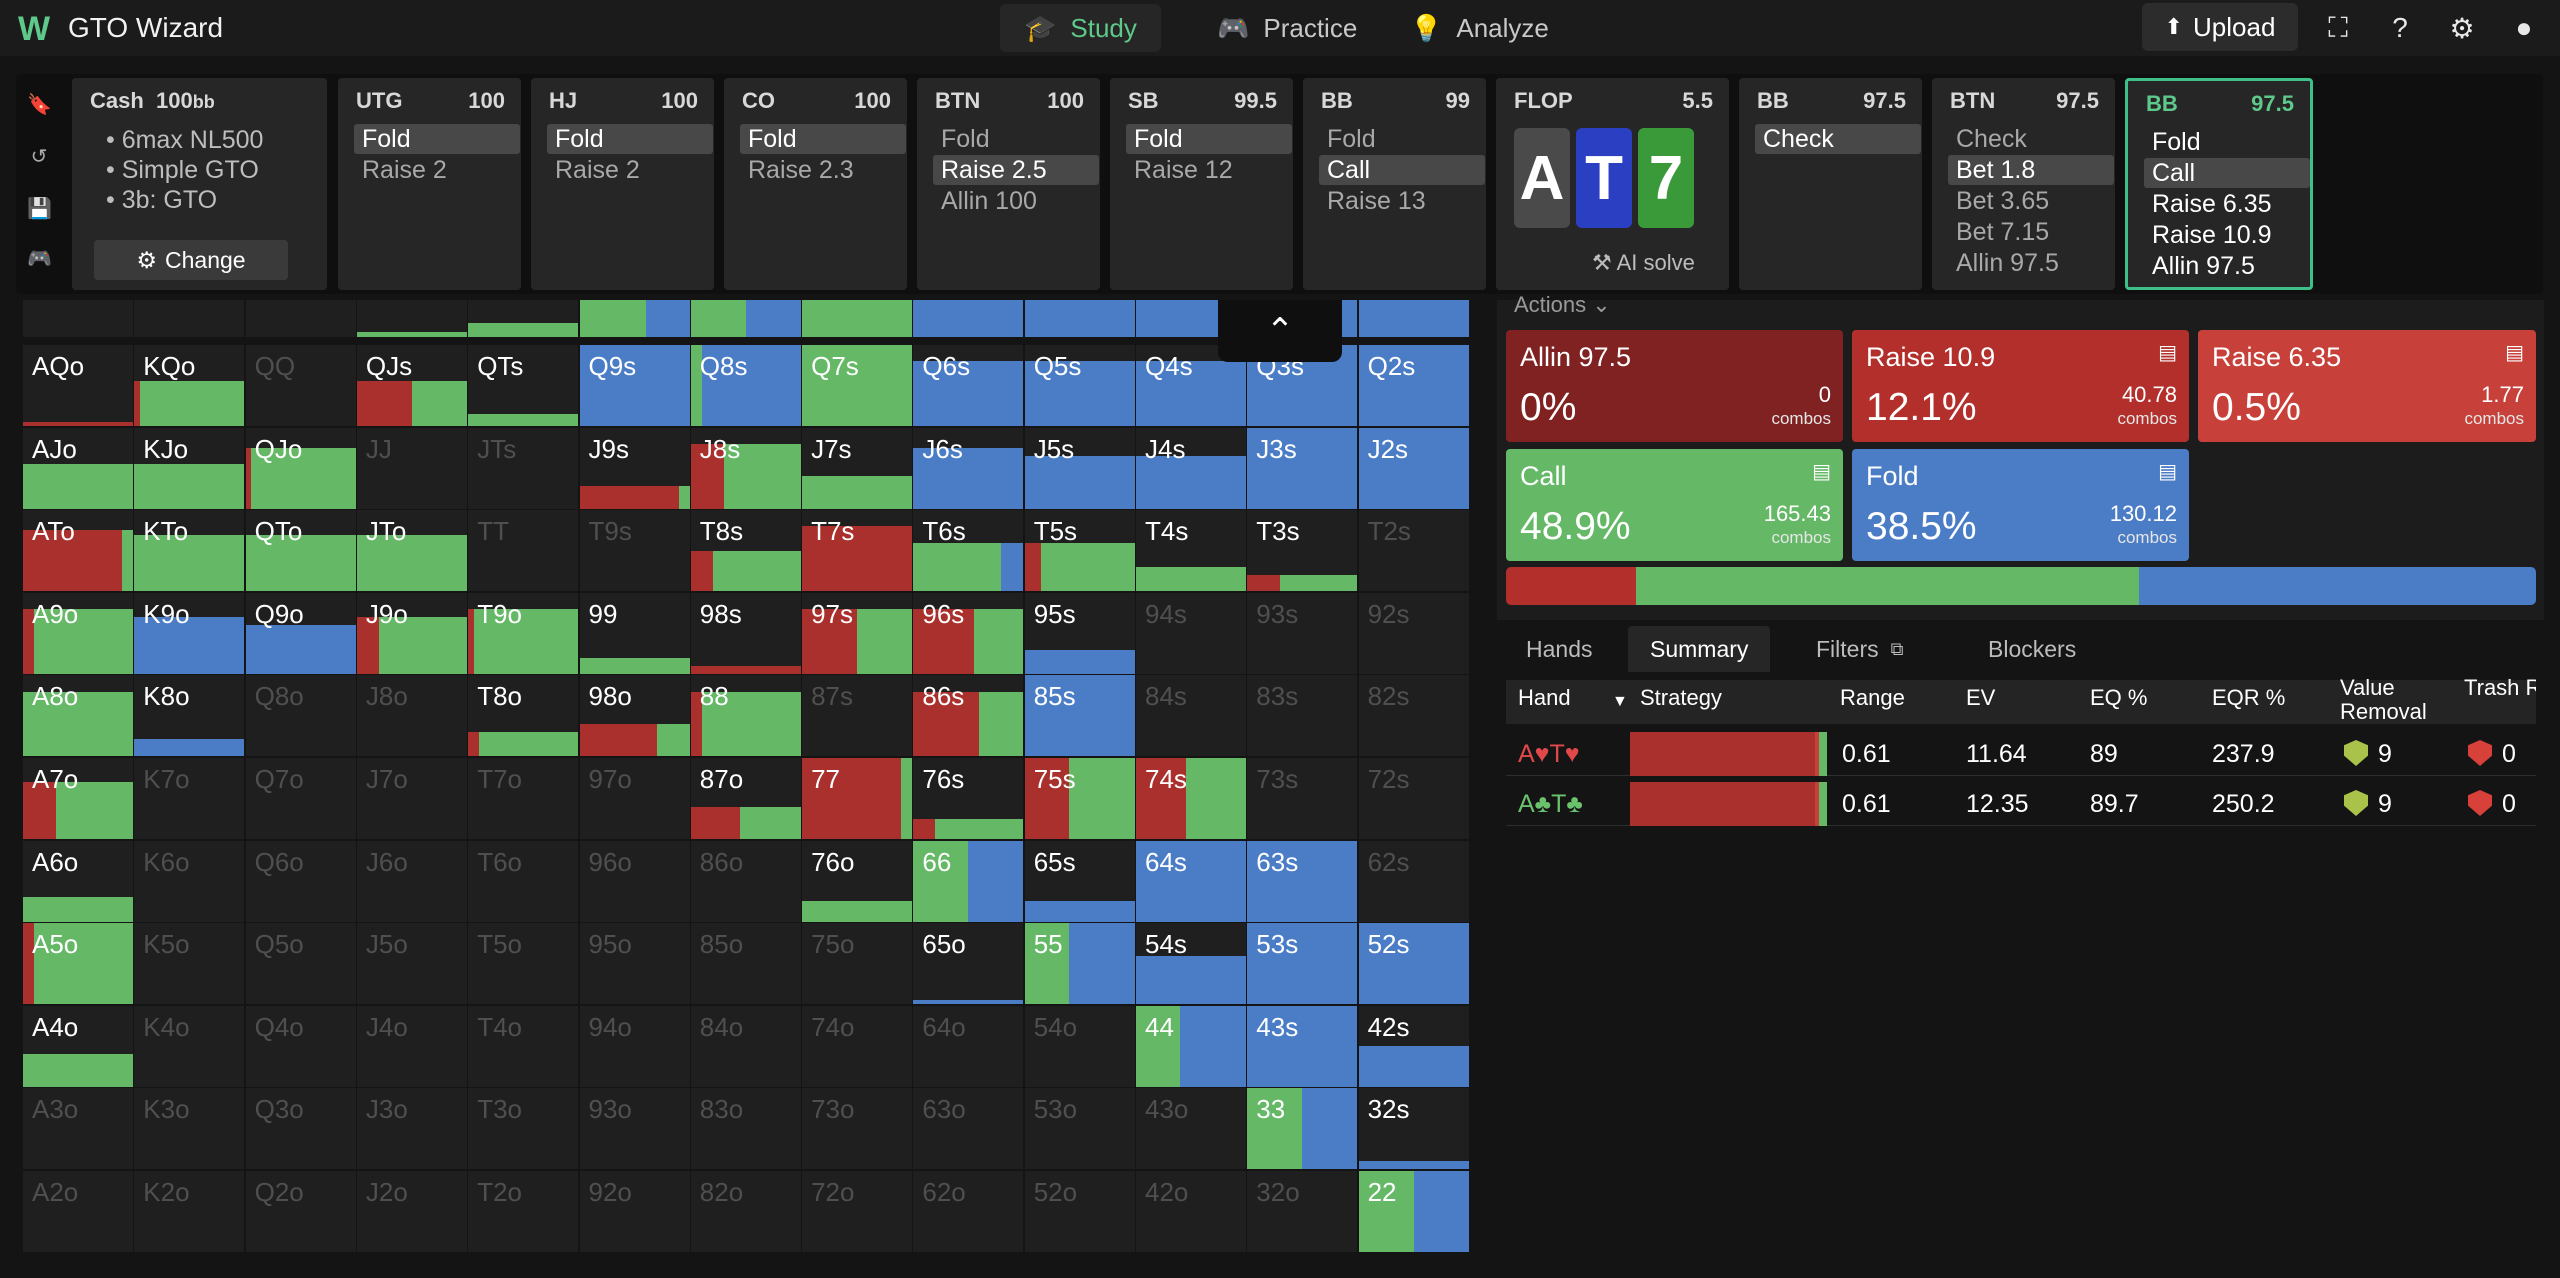 This screenshot has height=1278, width=2560. Describe the element at coordinates (2524, 28) in the screenshot. I see `account-icon: ●` at that location.